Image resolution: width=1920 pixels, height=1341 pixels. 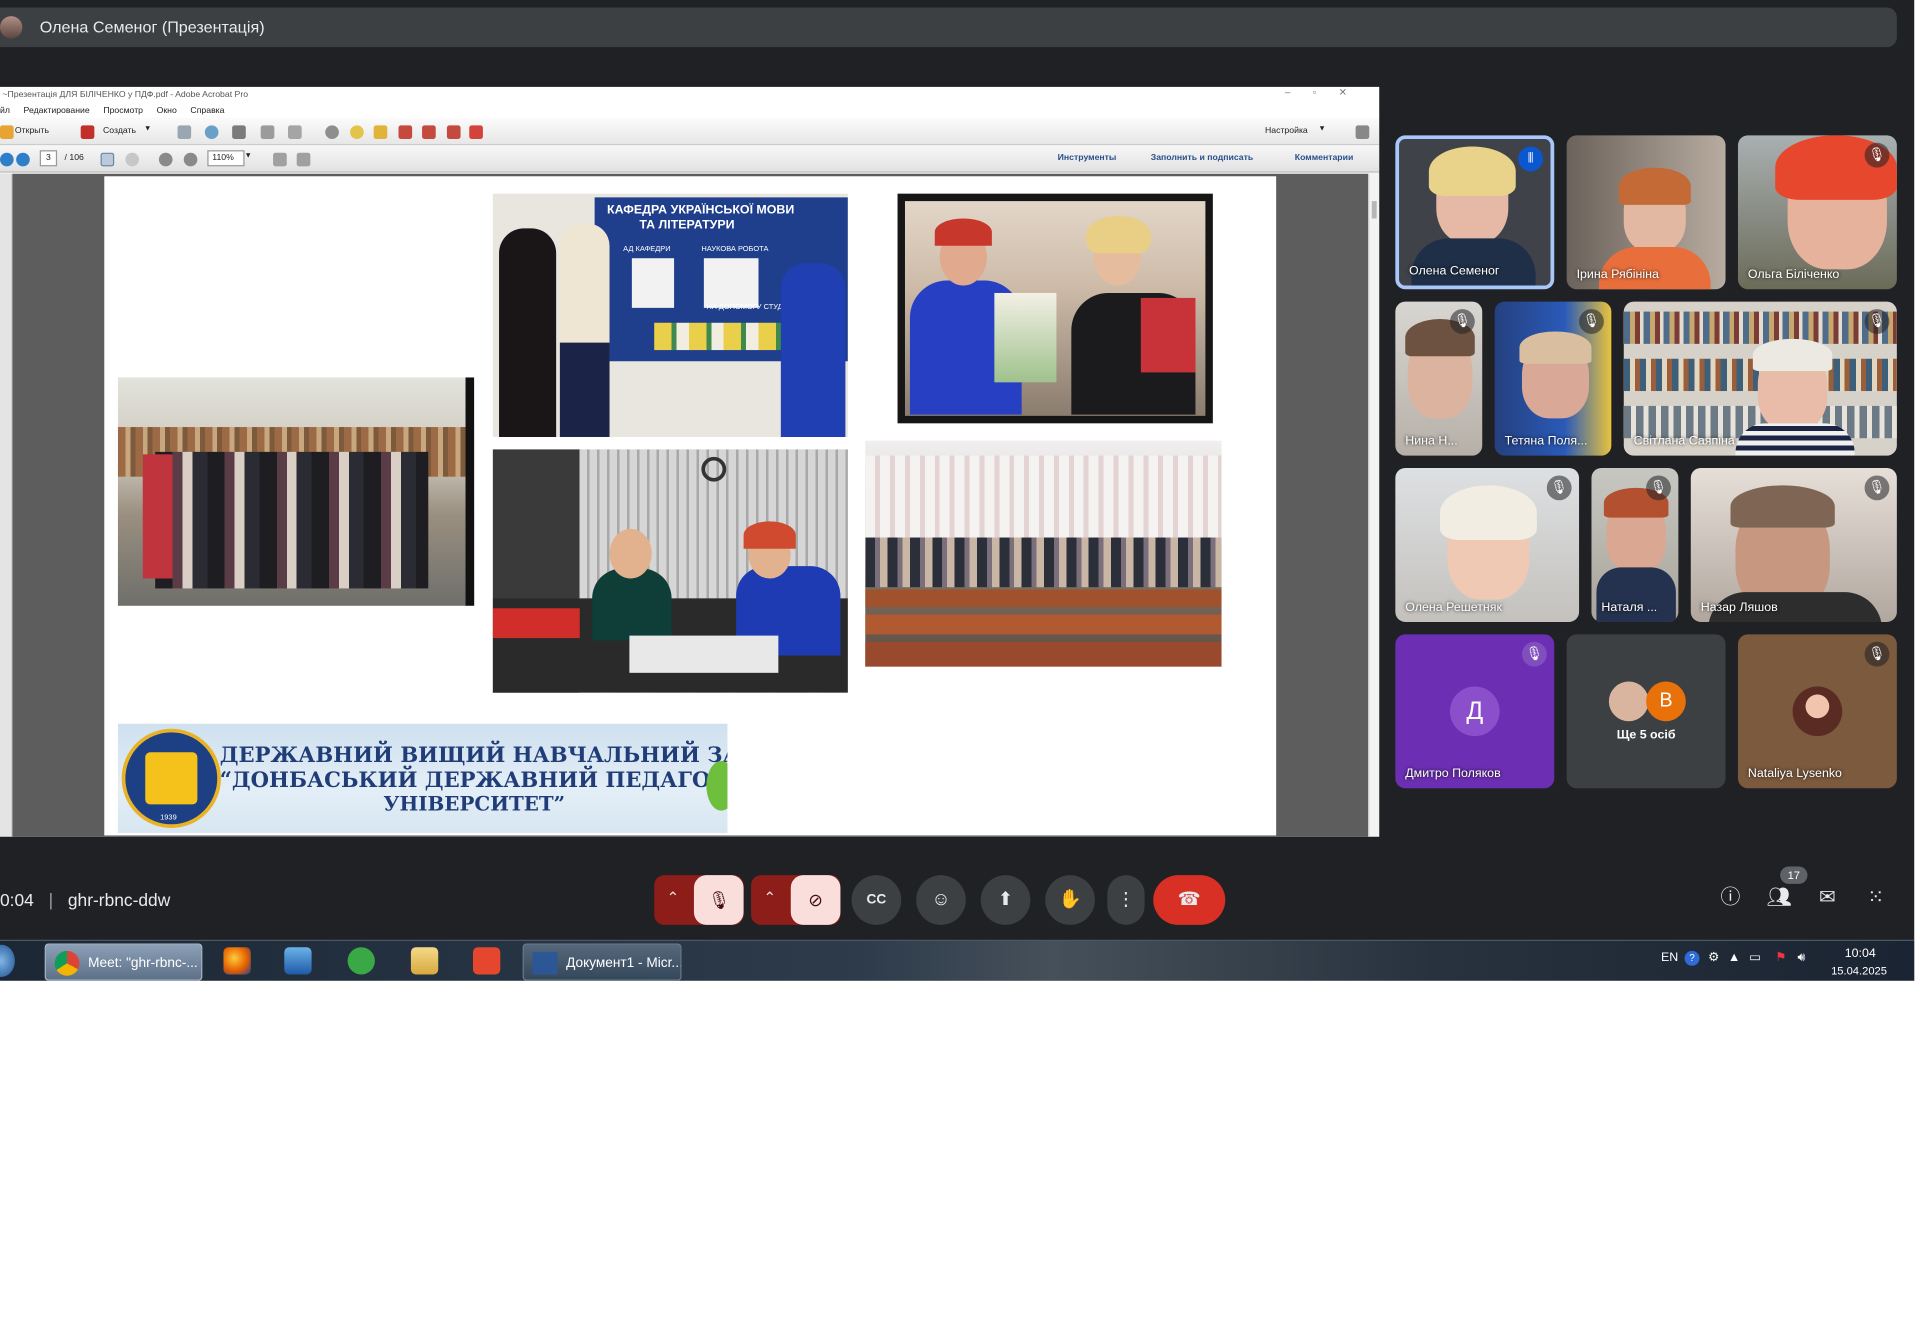 What do you see at coordinates (267, 132) in the screenshot?
I see `edit-icon` at bounding box center [267, 132].